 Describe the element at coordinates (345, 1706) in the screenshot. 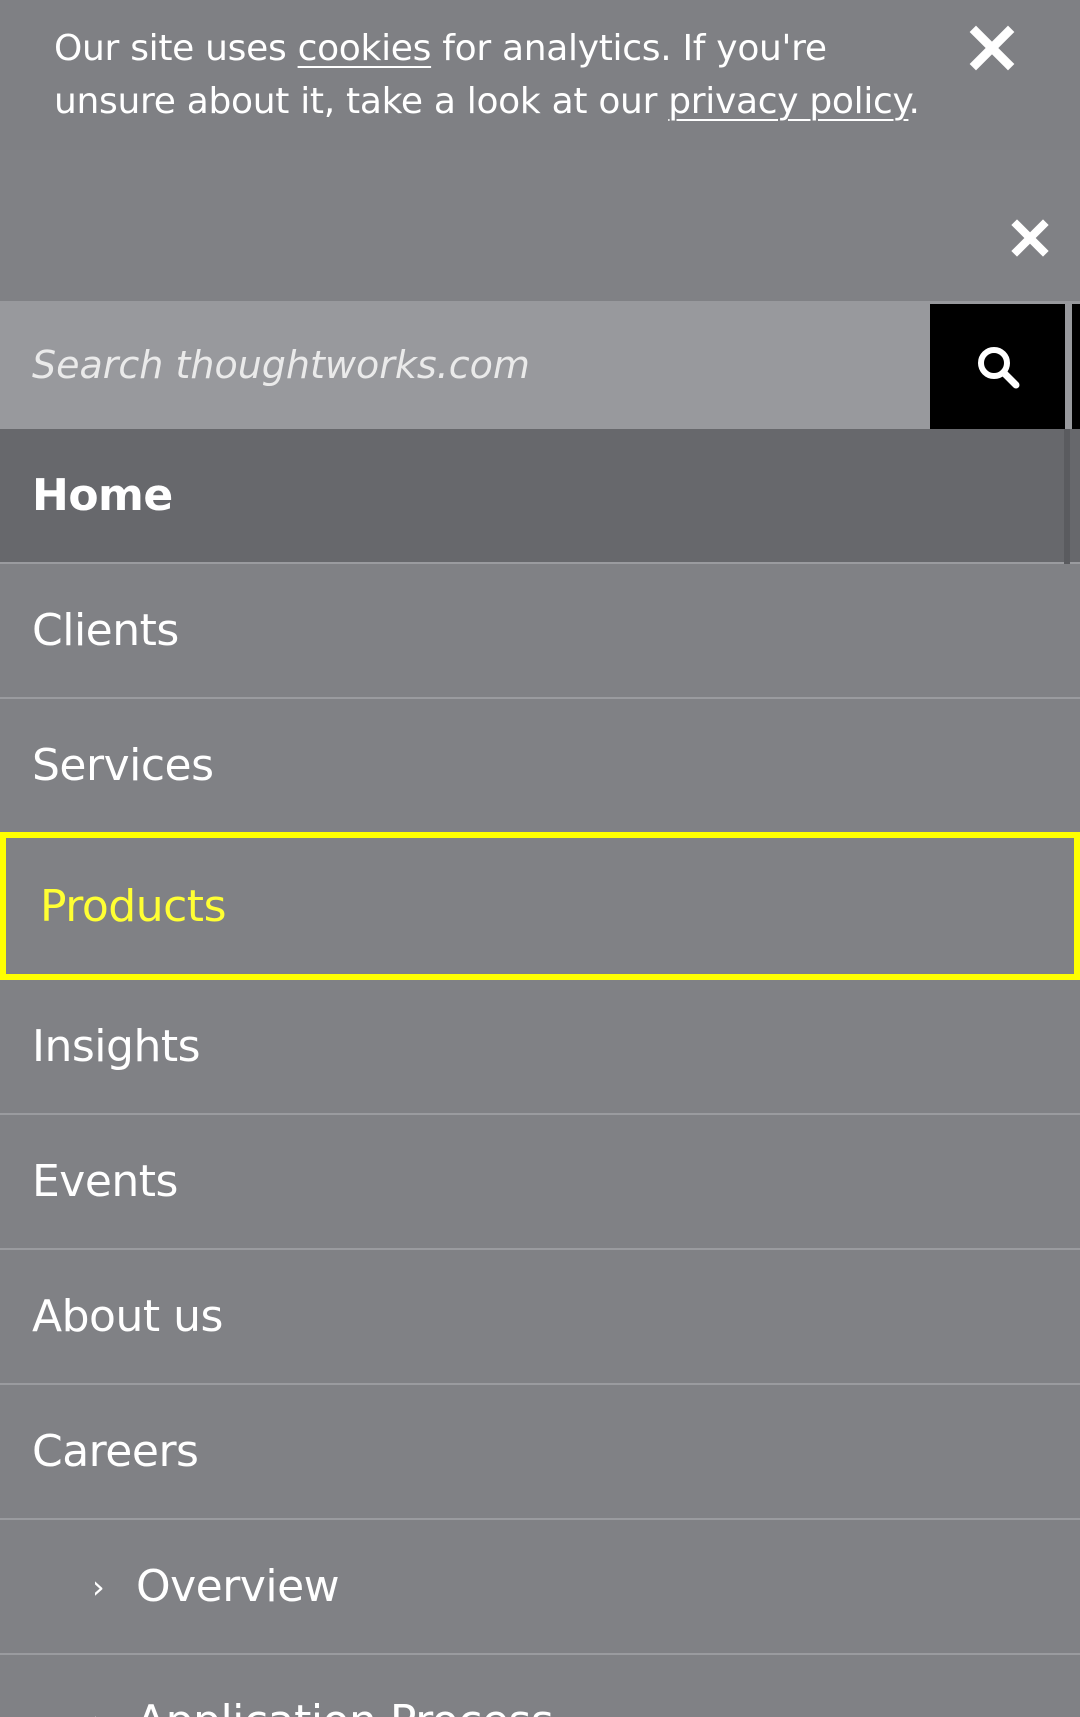

I see `nav-item-label: Application Process` at that location.